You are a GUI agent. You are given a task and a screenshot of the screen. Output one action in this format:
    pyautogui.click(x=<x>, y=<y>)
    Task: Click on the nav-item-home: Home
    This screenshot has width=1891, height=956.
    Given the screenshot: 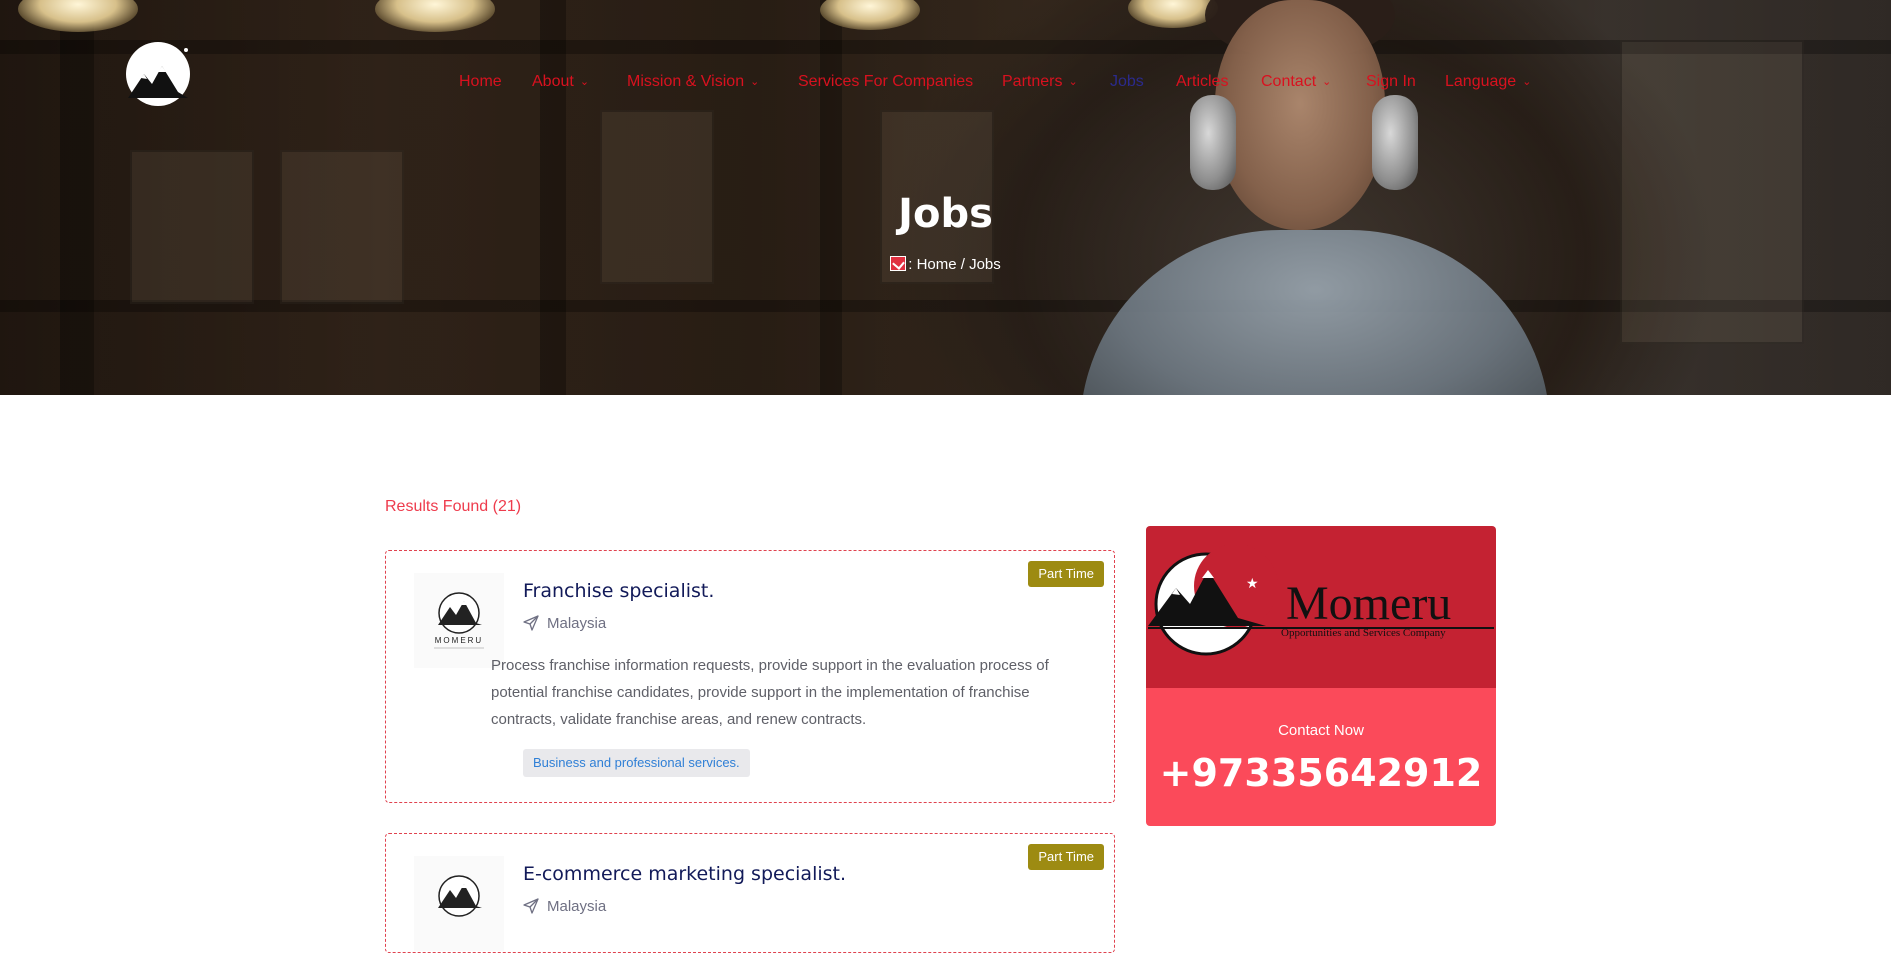 What is the action you would take?
    pyautogui.click(x=480, y=82)
    